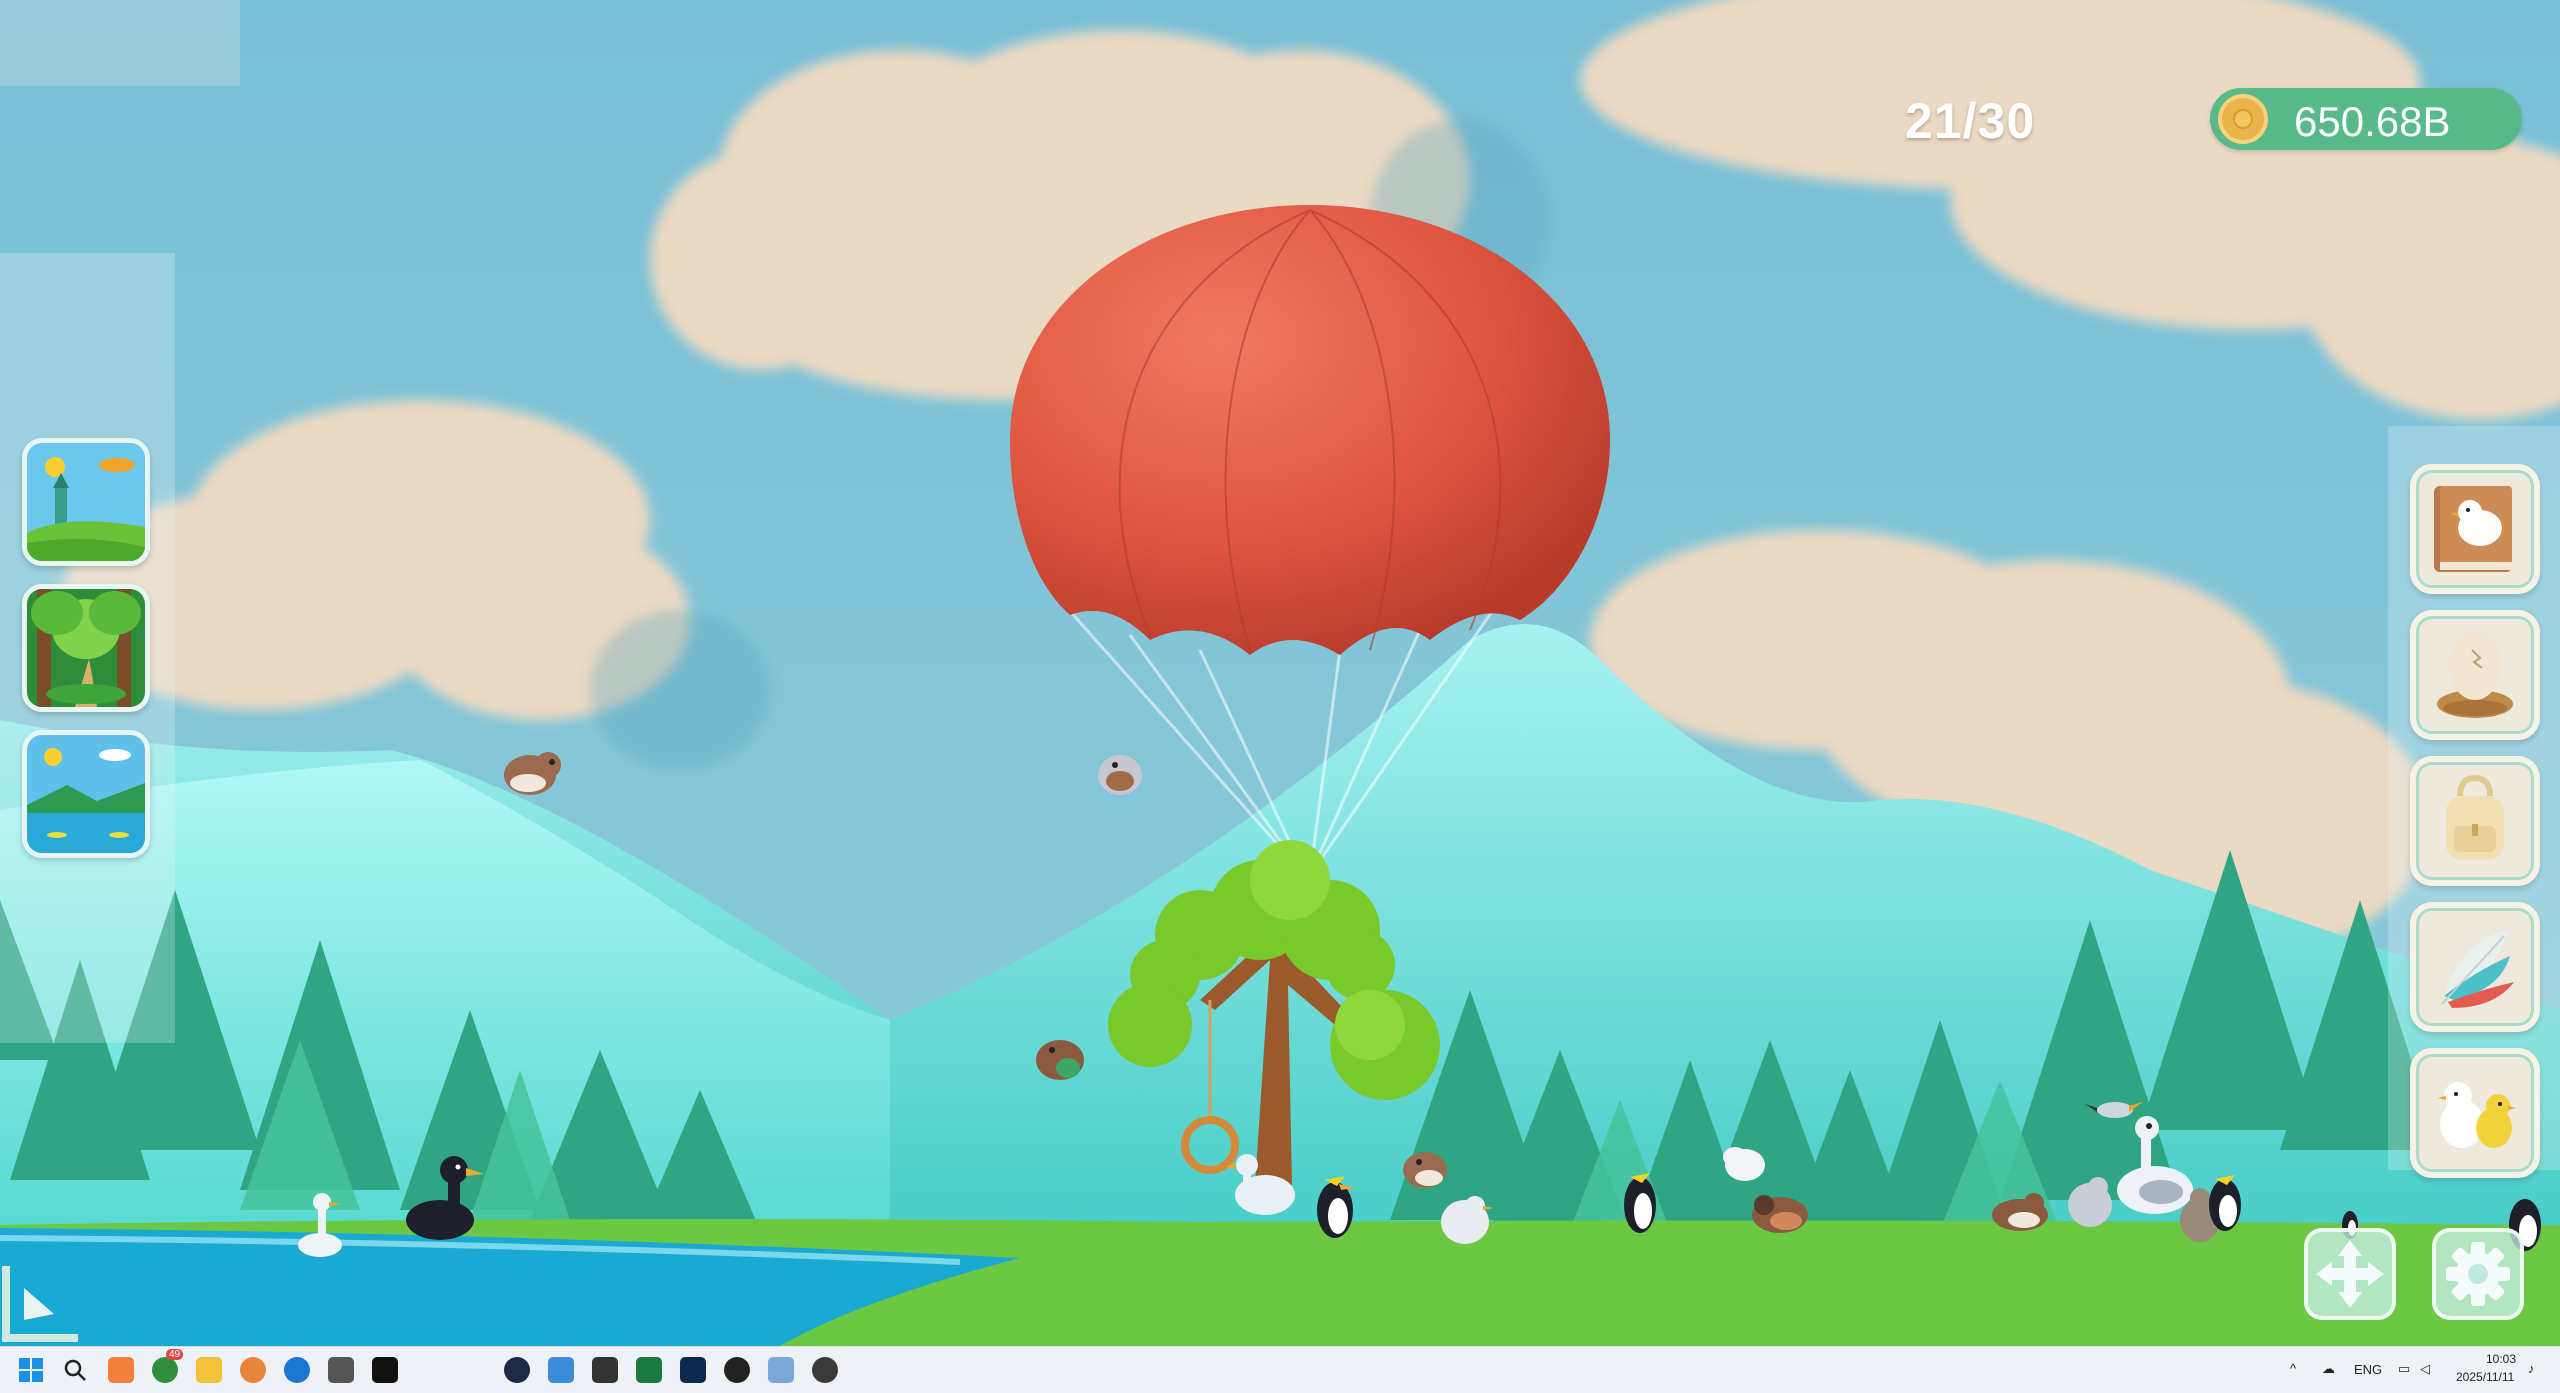 The height and width of the screenshot is (1393, 2560). I want to click on gear-icon, so click(2478, 1274).